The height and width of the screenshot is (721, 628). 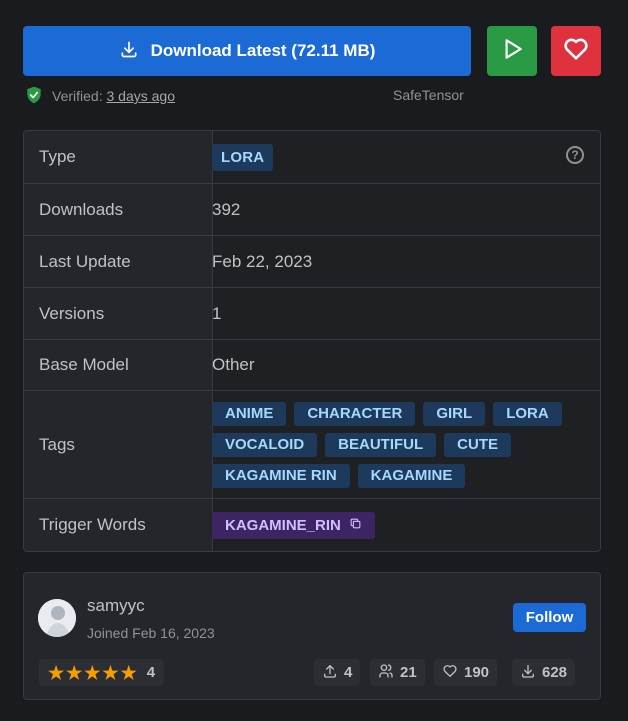 What do you see at coordinates (249, 414) in the screenshot?
I see `tag-anime: ANIME` at bounding box center [249, 414].